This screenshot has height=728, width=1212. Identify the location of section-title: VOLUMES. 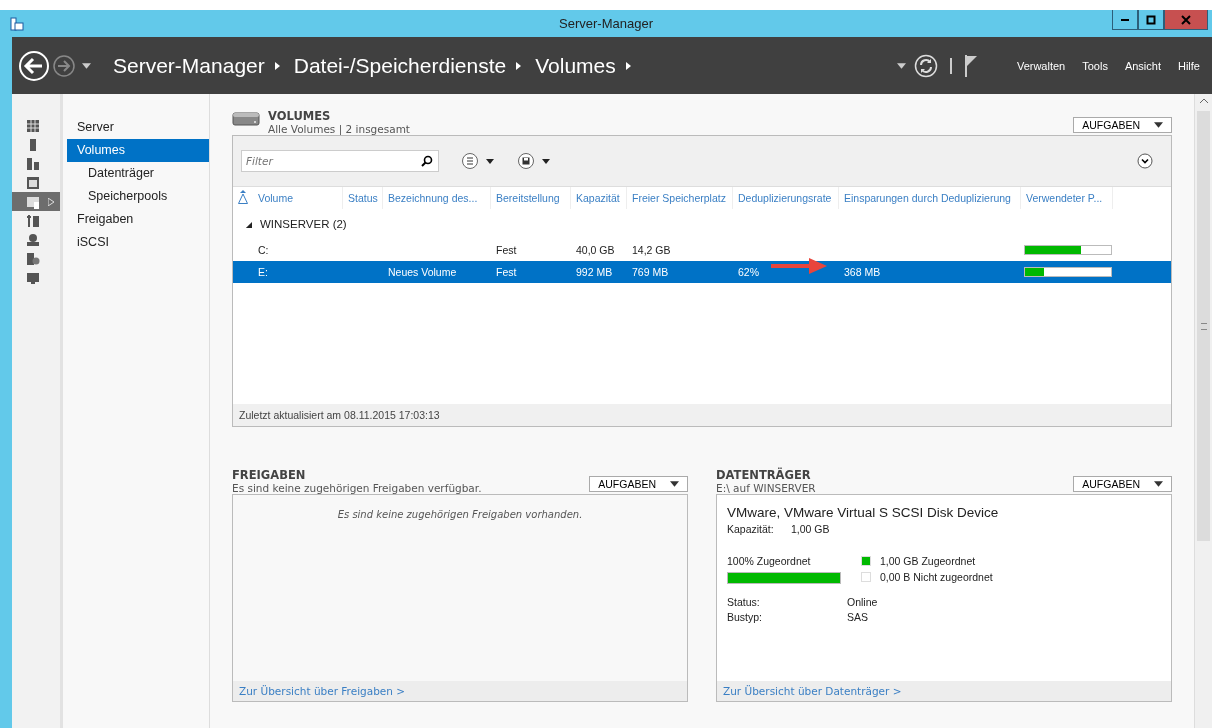
(300, 116).